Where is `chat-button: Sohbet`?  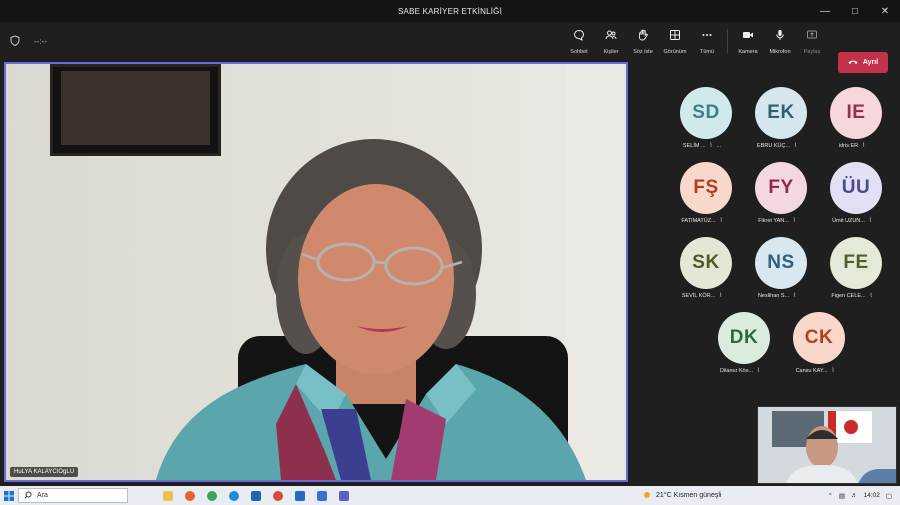 chat-button: Sohbet is located at coordinates (579, 41).